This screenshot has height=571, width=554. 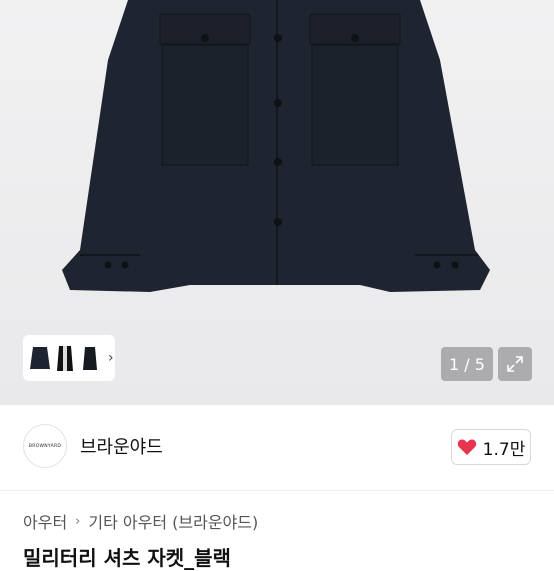 I want to click on like-button: 1.7만, so click(x=491, y=447).